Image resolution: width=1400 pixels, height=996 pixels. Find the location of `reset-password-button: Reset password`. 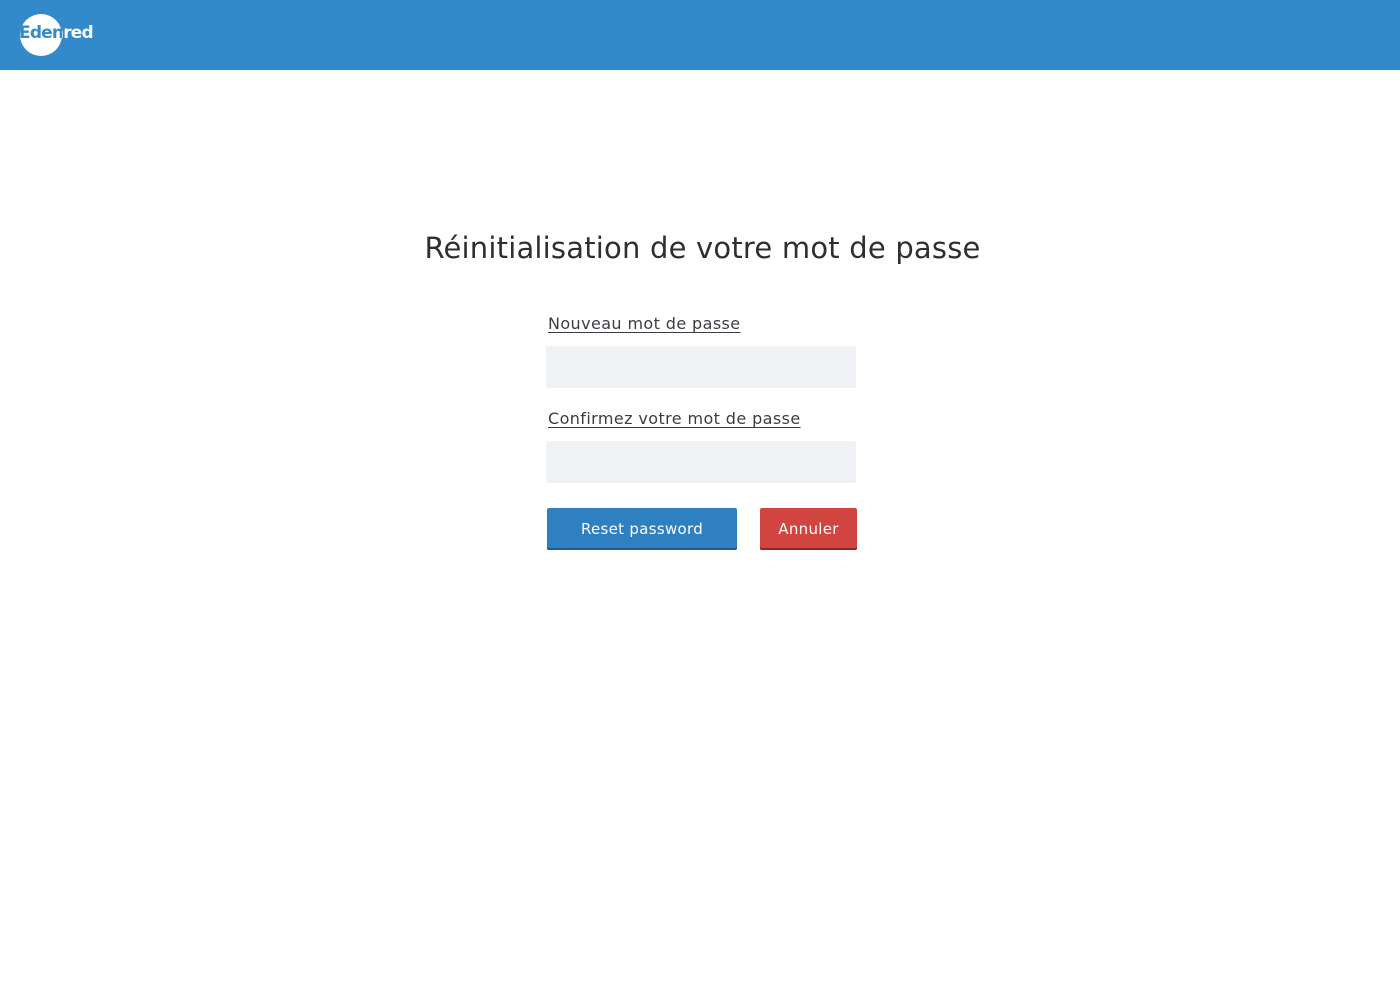

reset-password-button: Reset password is located at coordinates (642, 529).